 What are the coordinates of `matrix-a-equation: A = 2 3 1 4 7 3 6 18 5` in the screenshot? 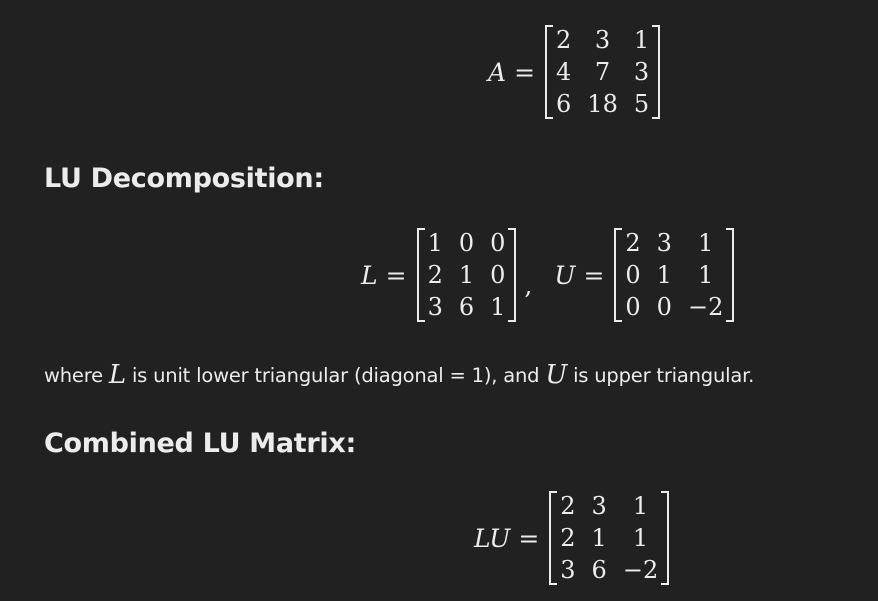 It's located at (574, 72).